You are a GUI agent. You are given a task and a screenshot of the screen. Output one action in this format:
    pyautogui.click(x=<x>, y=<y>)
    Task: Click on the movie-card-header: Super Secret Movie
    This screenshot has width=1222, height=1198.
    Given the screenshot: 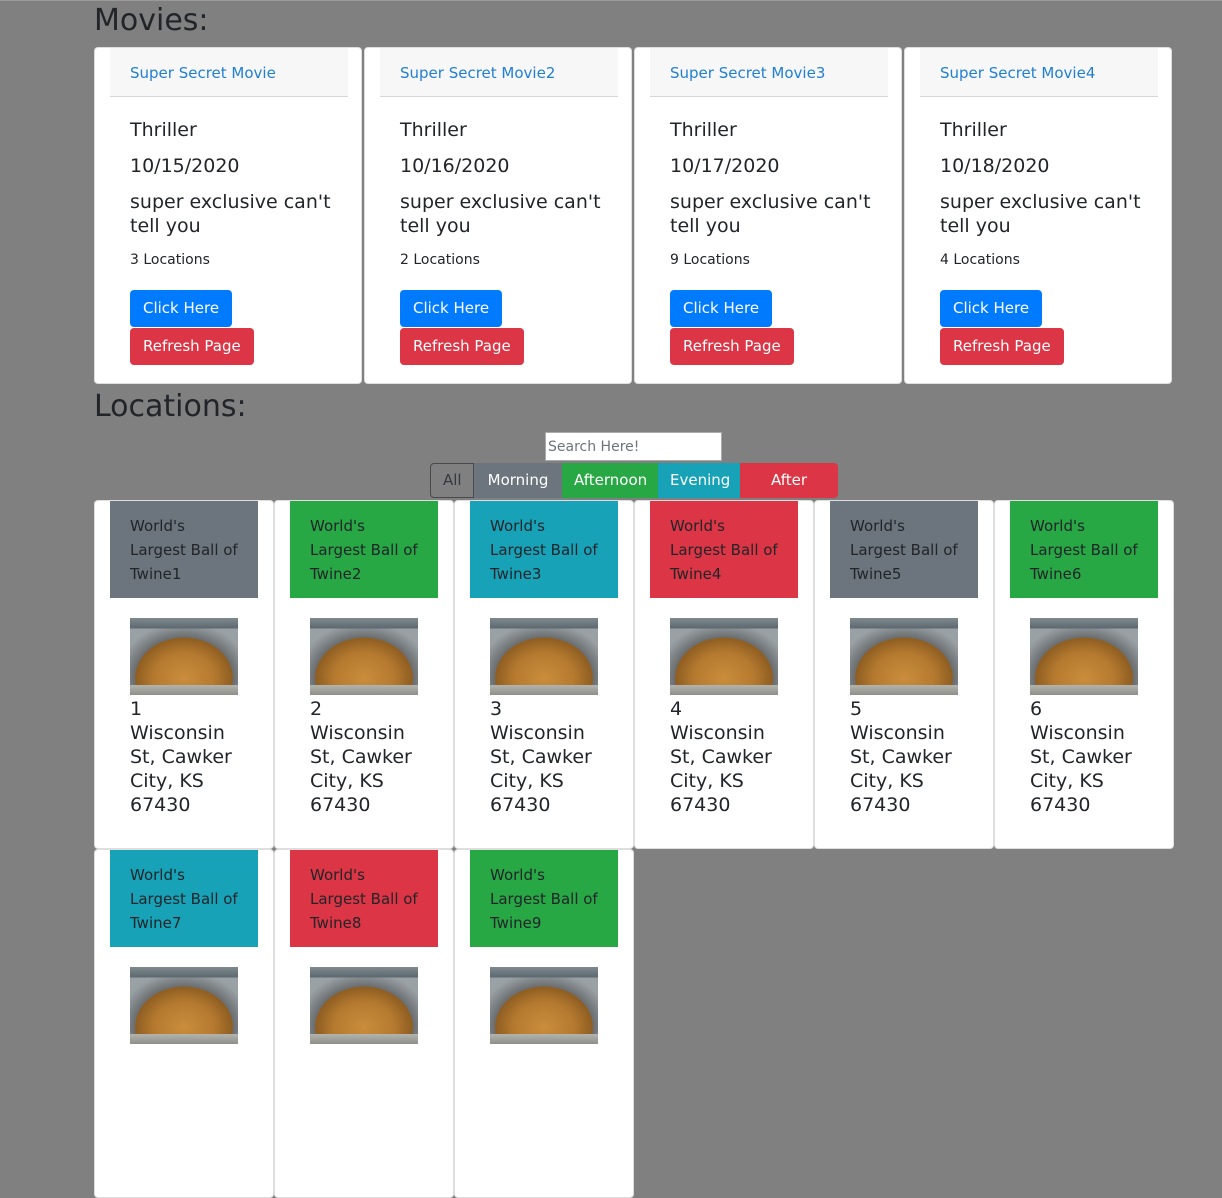 What is the action you would take?
    pyautogui.click(x=229, y=72)
    